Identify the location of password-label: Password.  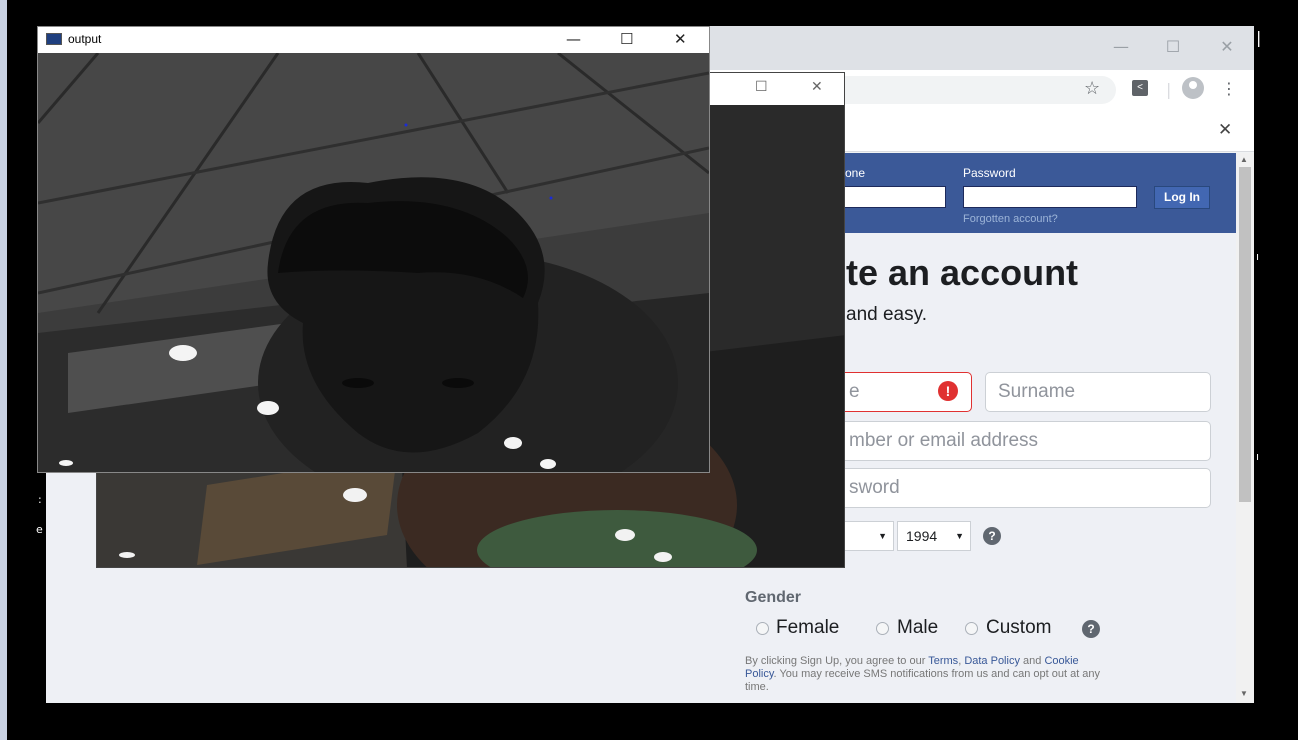
(989, 173).